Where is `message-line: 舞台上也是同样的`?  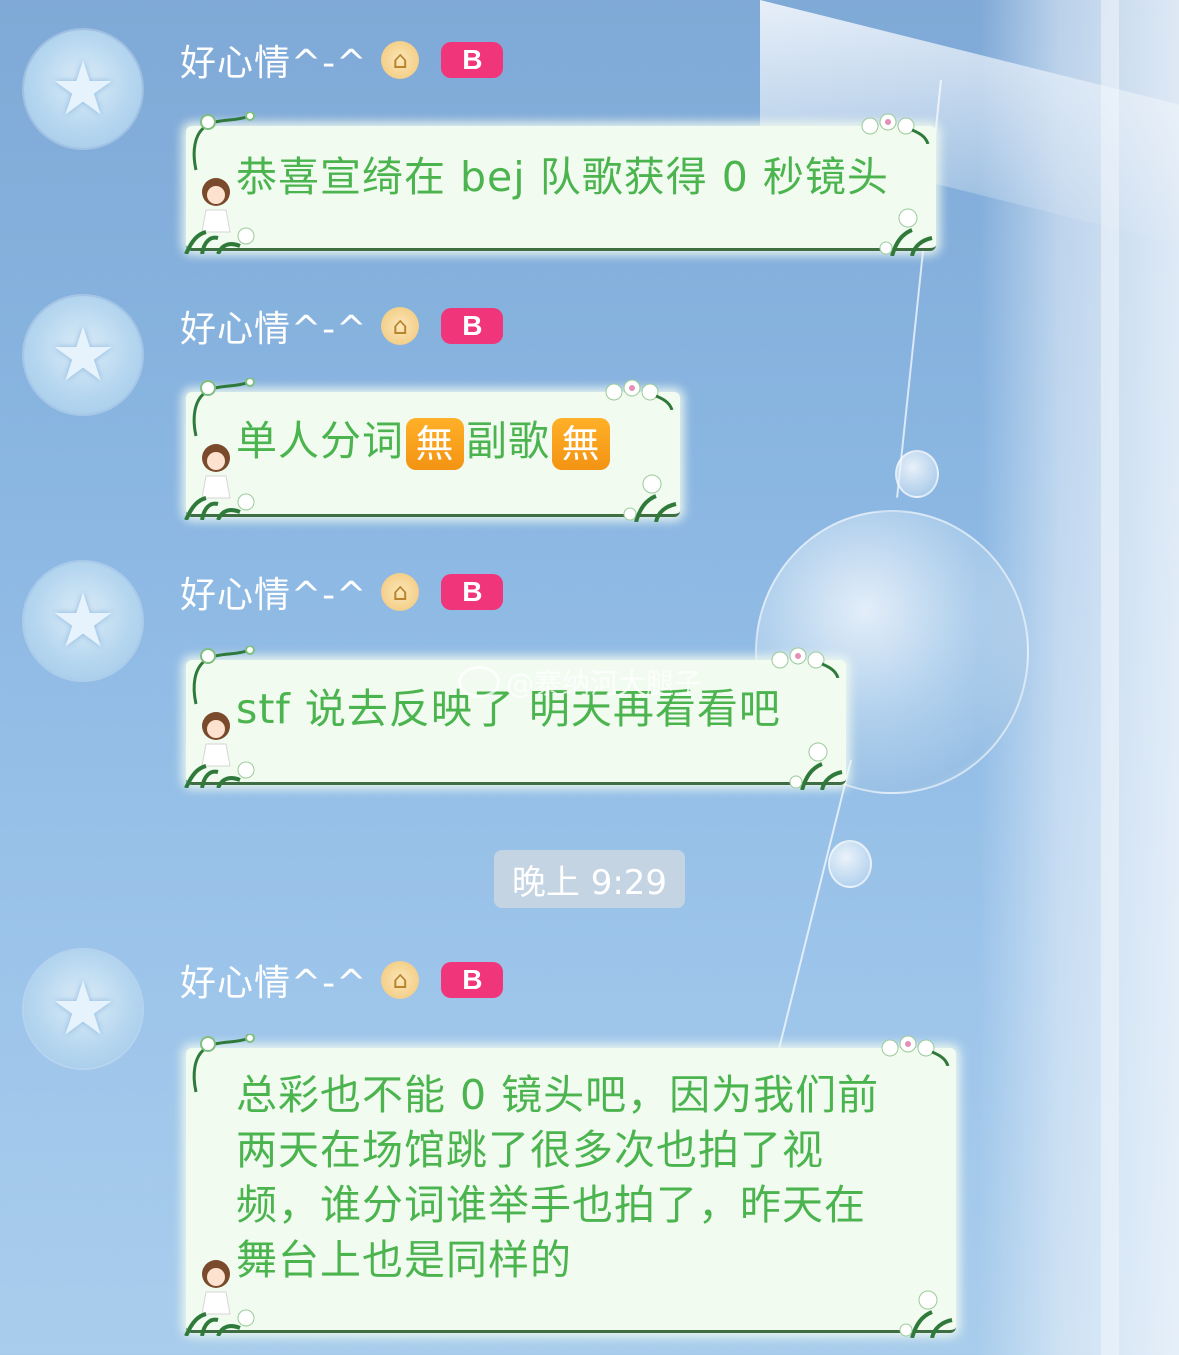
message-line: 舞台上也是同样的 is located at coordinates (404, 1260).